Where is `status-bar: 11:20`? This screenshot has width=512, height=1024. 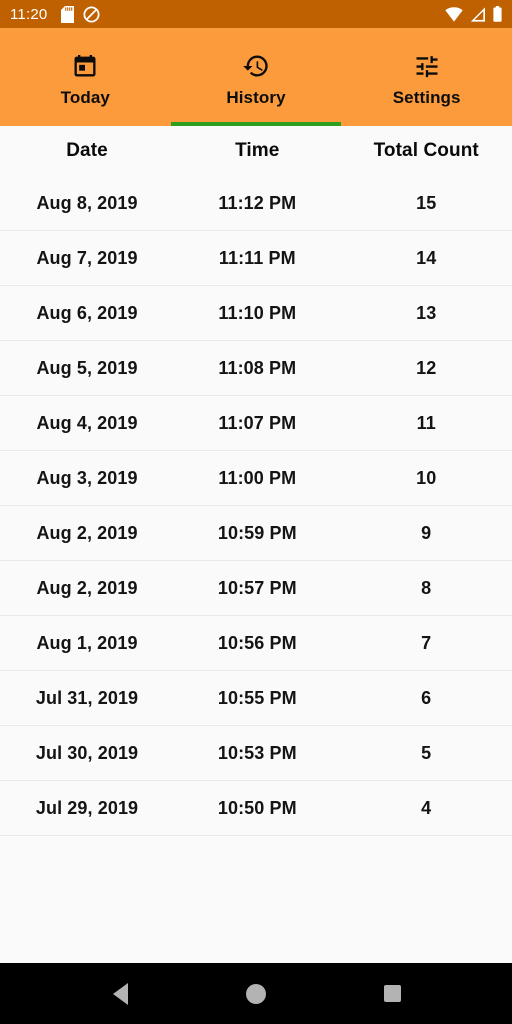
status-bar: 11:20 is located at coordinates (256, 14).